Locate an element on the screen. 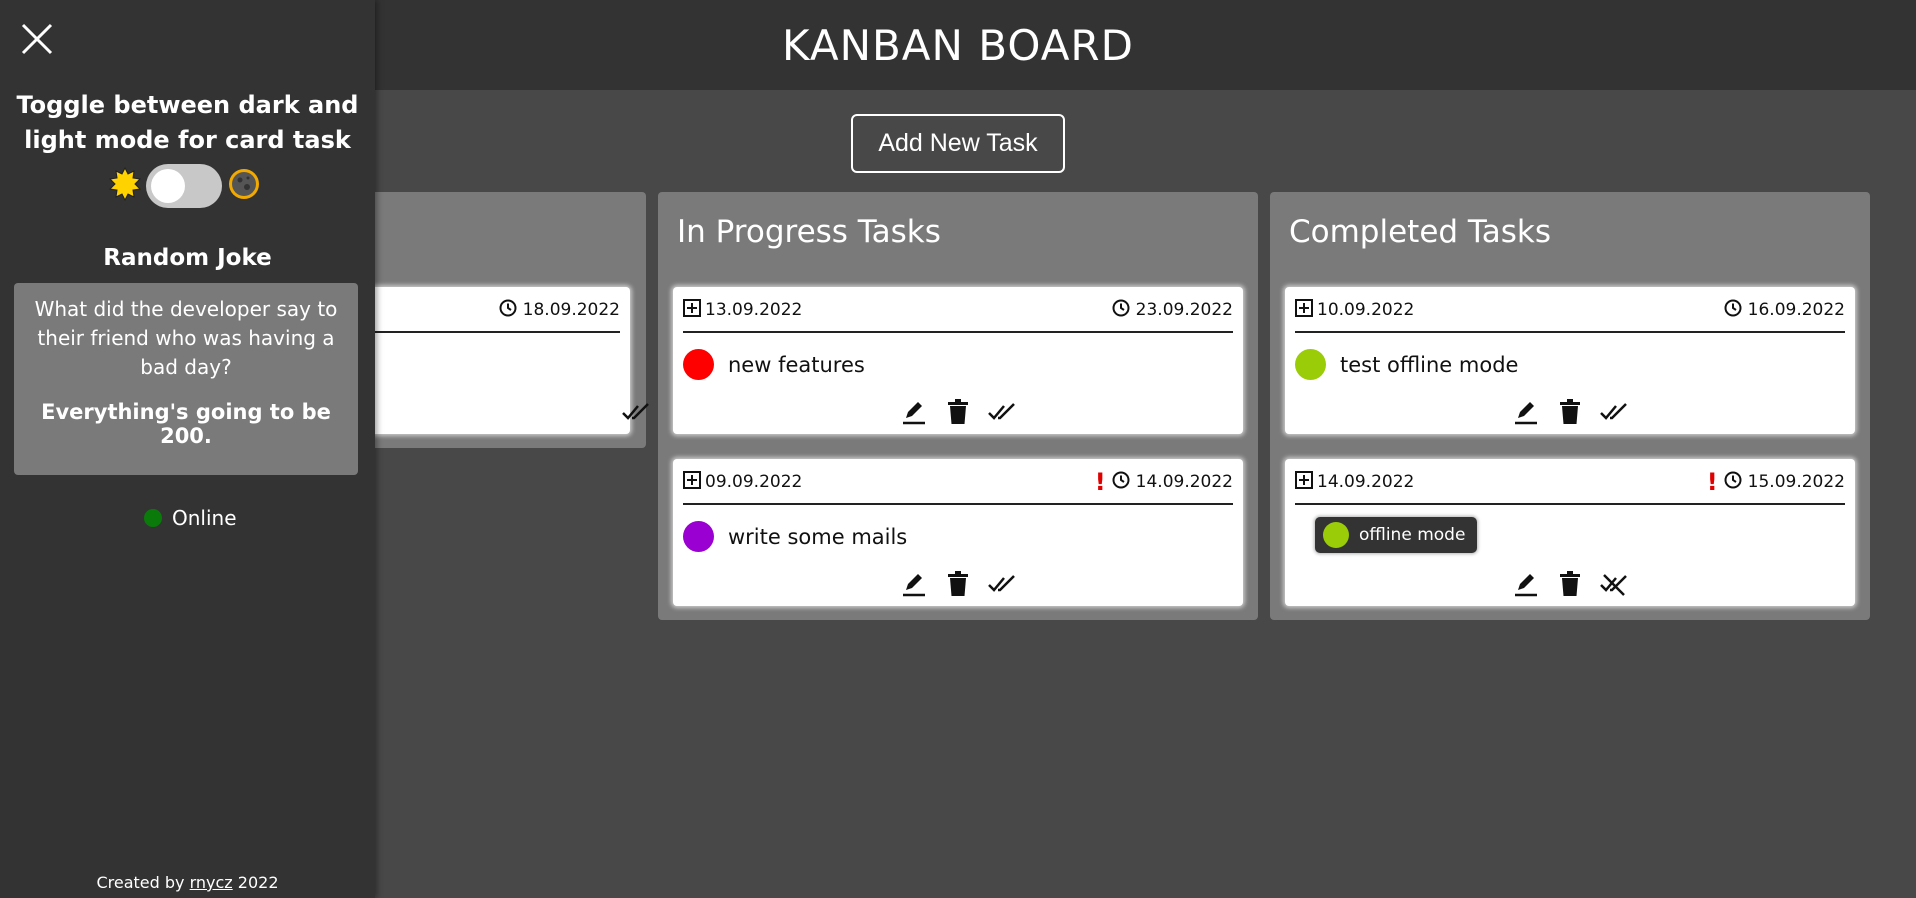 This screenshot has height=898, width=1916. task-title: write some mails is located at coordinates (818, 536).